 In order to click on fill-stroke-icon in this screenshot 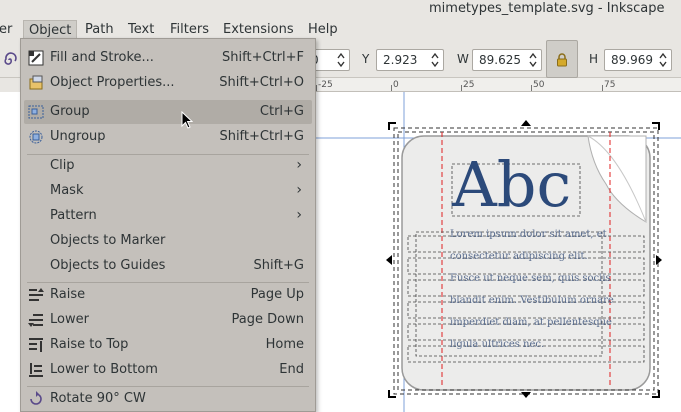, I will do `click(36, 58)`.